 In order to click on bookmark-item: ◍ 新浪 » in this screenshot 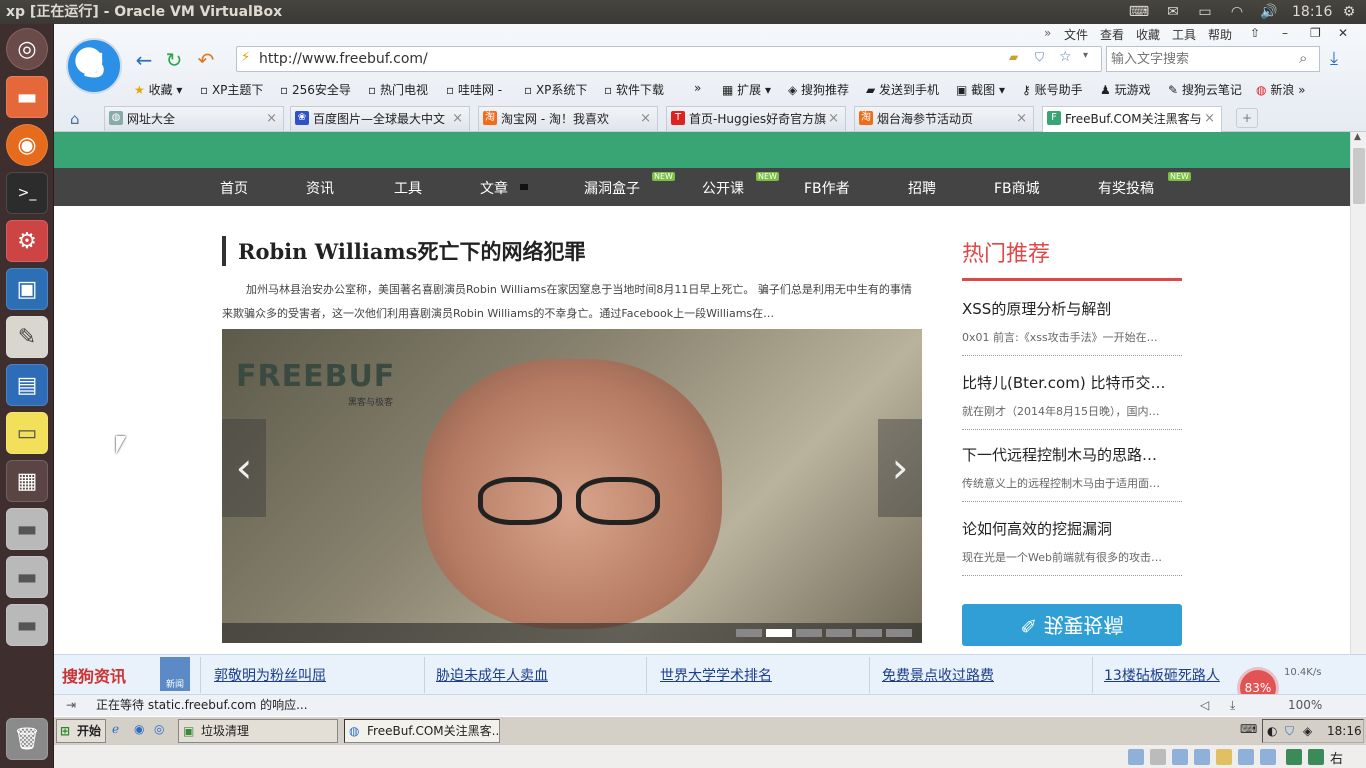, I will do `click(1280, 89)`.